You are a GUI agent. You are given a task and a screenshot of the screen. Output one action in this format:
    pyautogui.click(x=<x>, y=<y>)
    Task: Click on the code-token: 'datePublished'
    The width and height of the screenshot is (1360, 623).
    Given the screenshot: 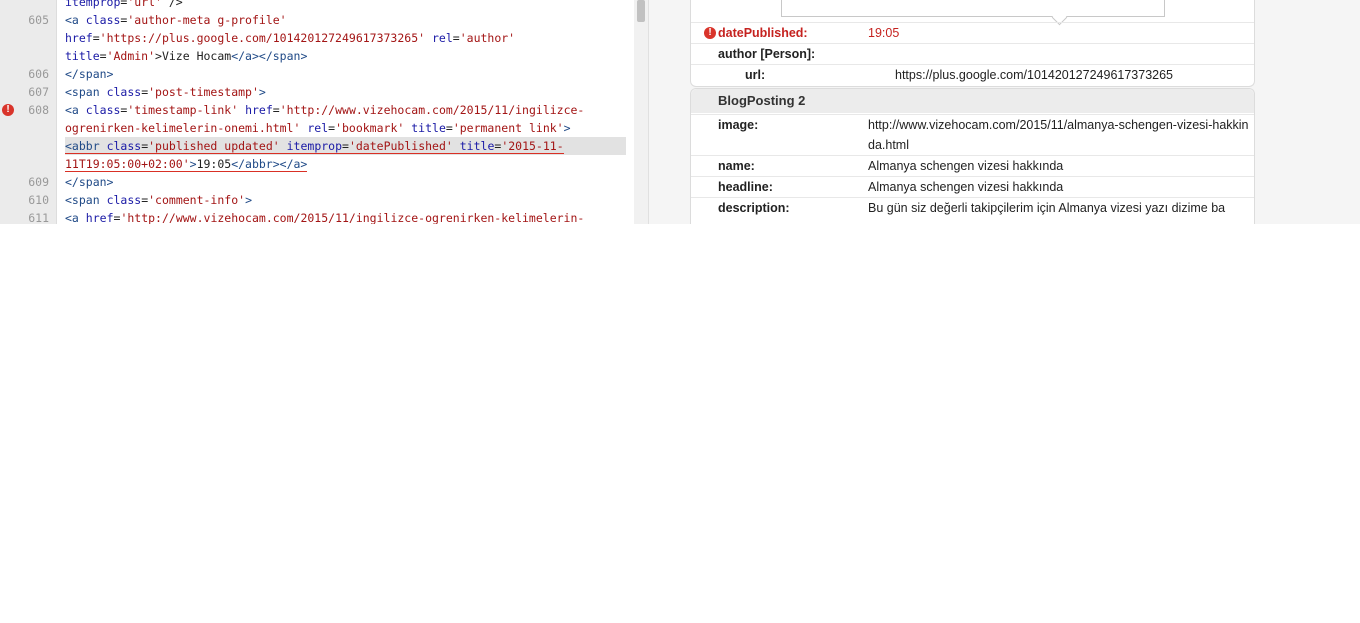 What is the action you would take?
    pyautogui.click(x=400, y=146)
    